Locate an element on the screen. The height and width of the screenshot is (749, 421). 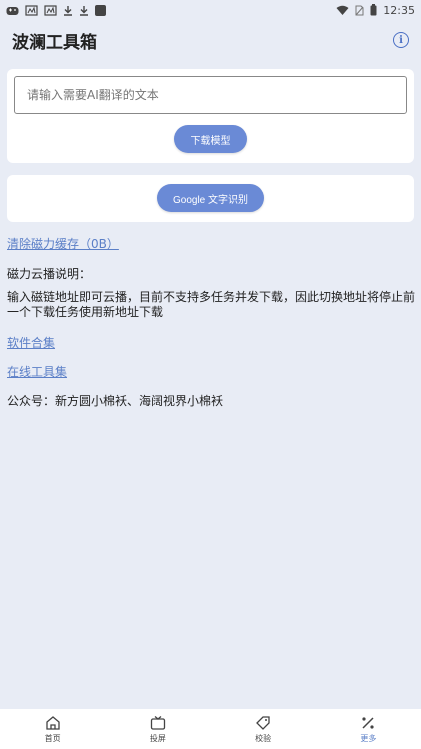
status-left-icons is located at coordinates (56, 10).